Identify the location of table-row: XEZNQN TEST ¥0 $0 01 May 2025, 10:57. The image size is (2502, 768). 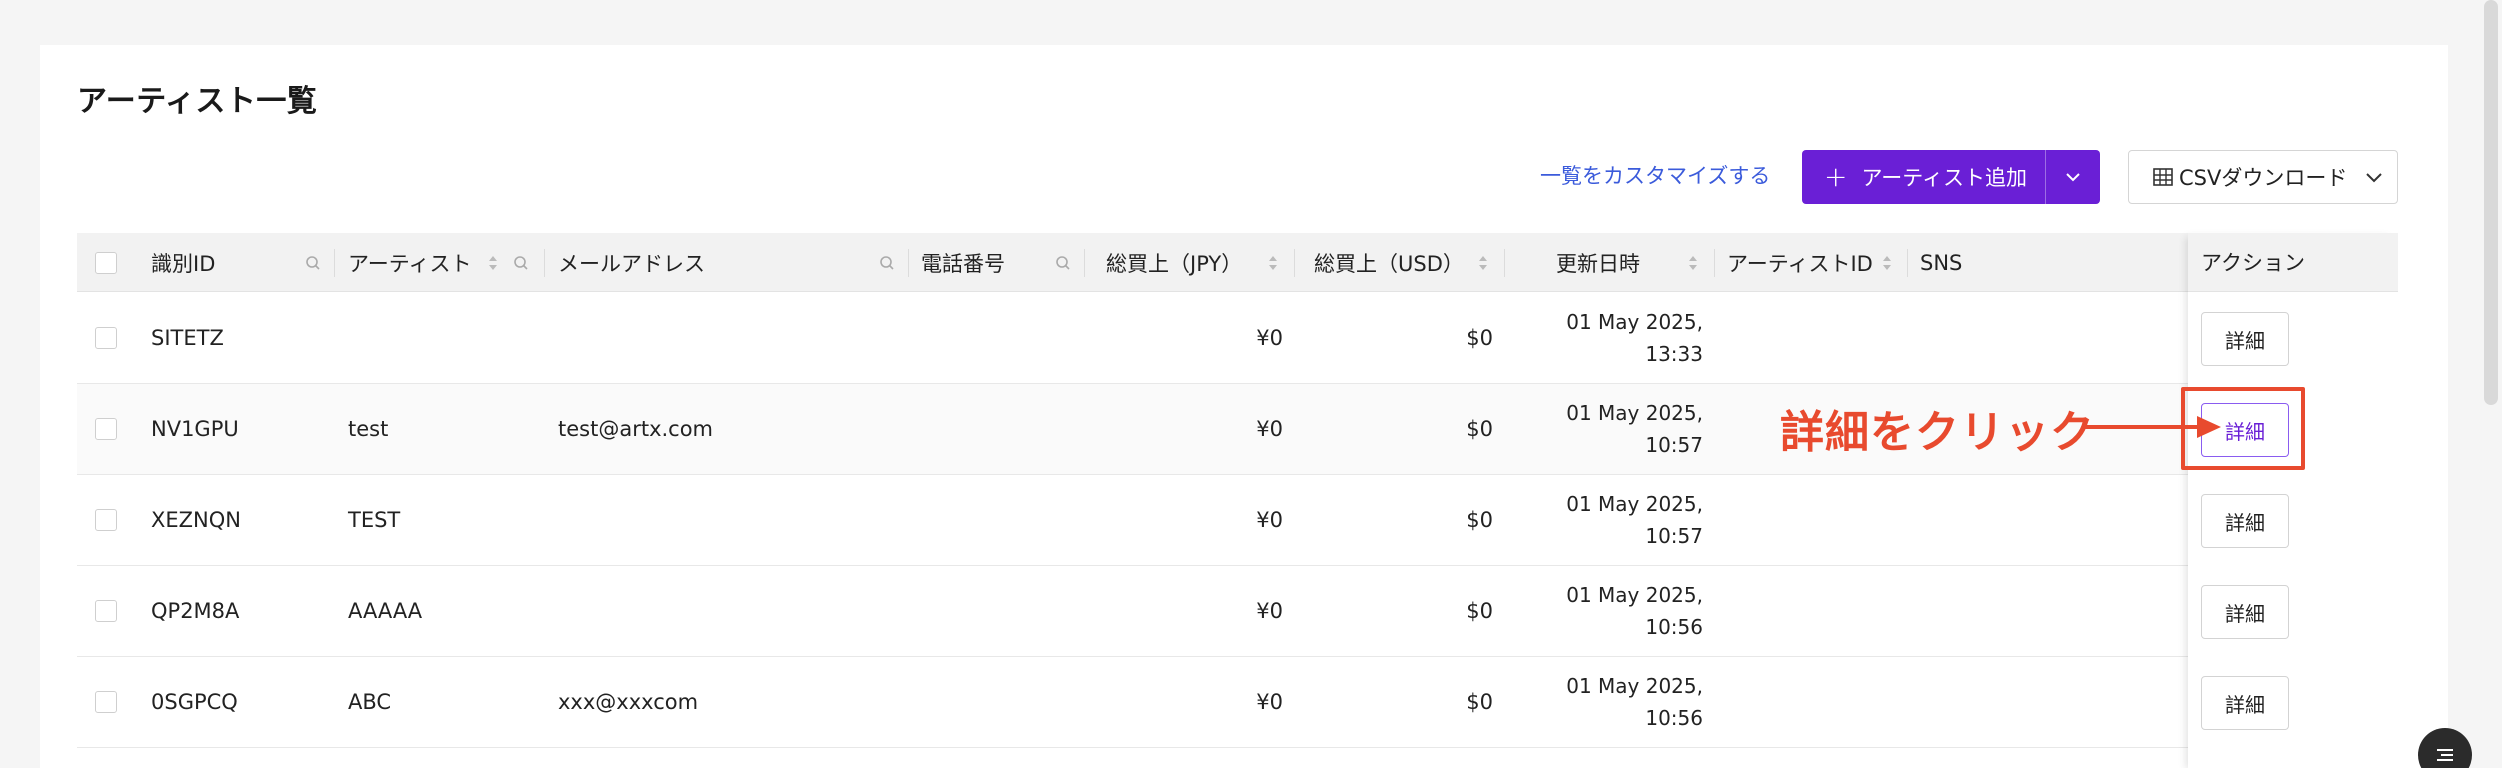
(1237, 520).